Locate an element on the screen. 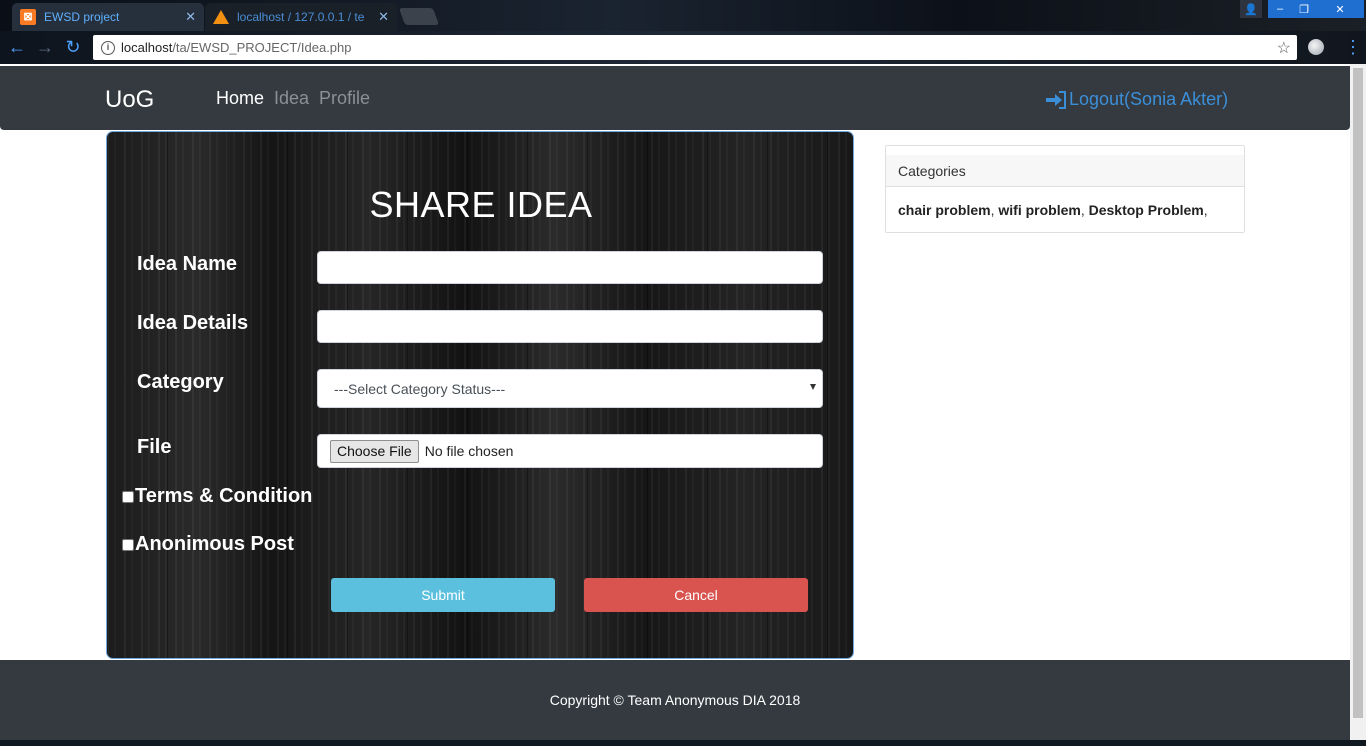 The width and height of the screenshot is (1366, 746). submit-button: Submit is located at coordinates (443, 595).